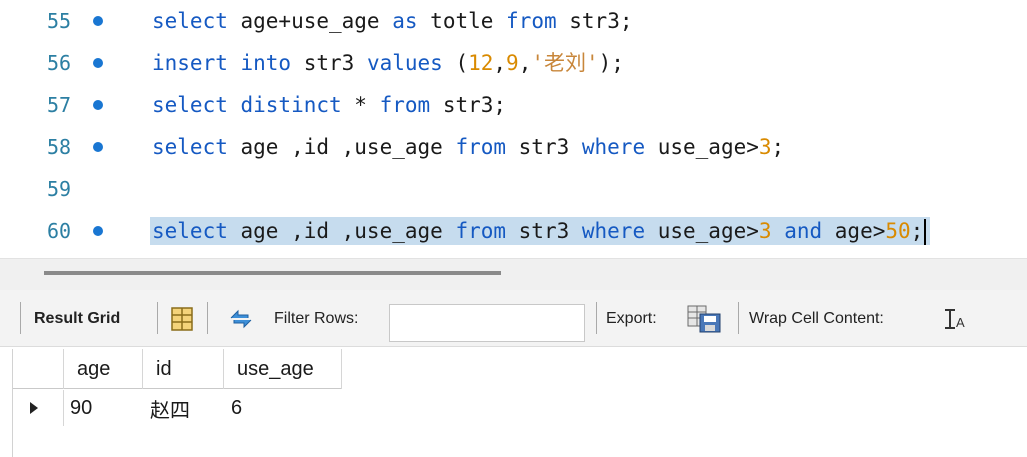 This screenshot has height=457, width=1027. Describe the element at coordinates (222, 63) in the screenshot. I see `sql-token-kw: insert into` at that location.